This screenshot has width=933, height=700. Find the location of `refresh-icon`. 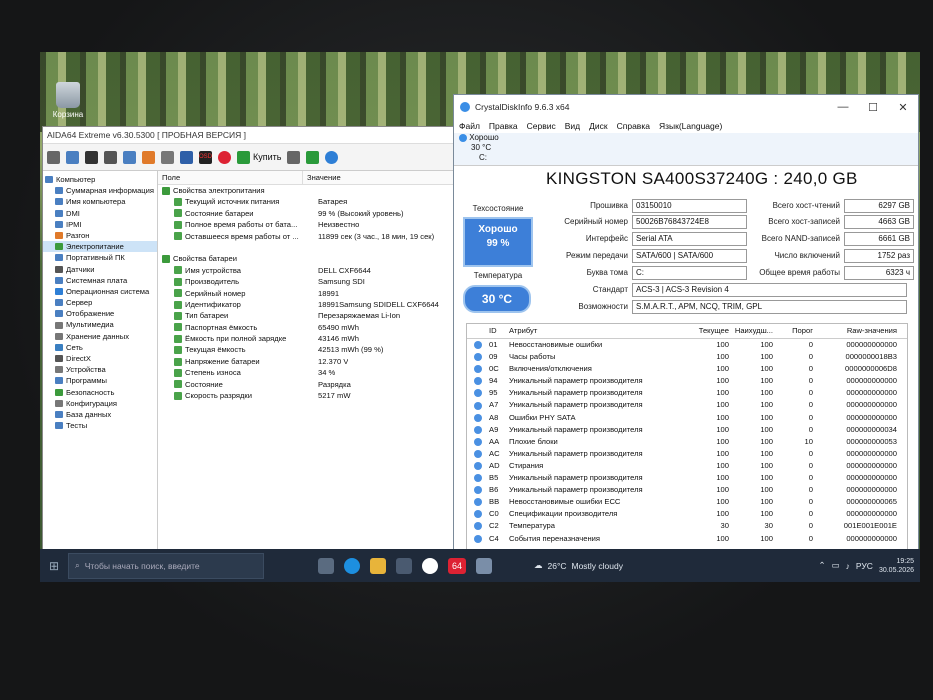

refresh-icon is located at coordinates (91, 157).